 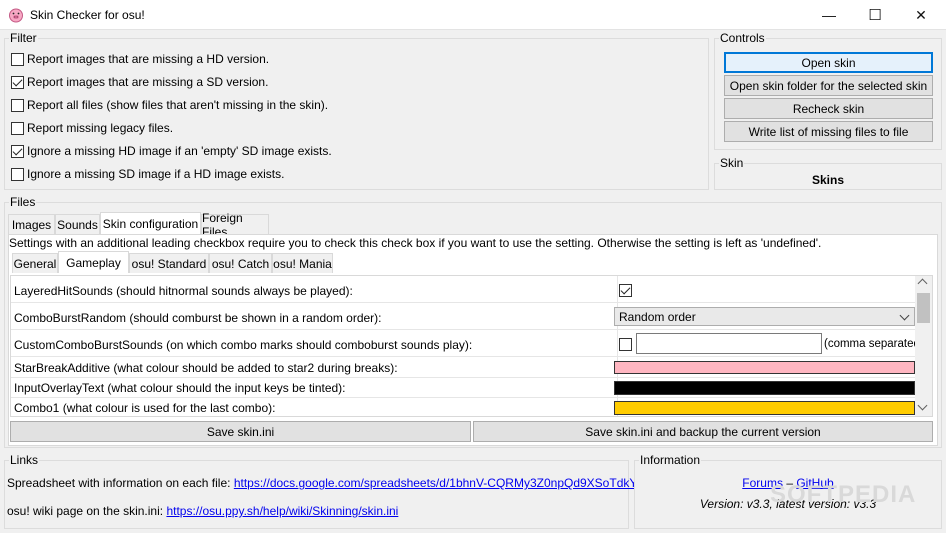 I want to click on filter-group-label: Filter, so click(x=23, y=38).